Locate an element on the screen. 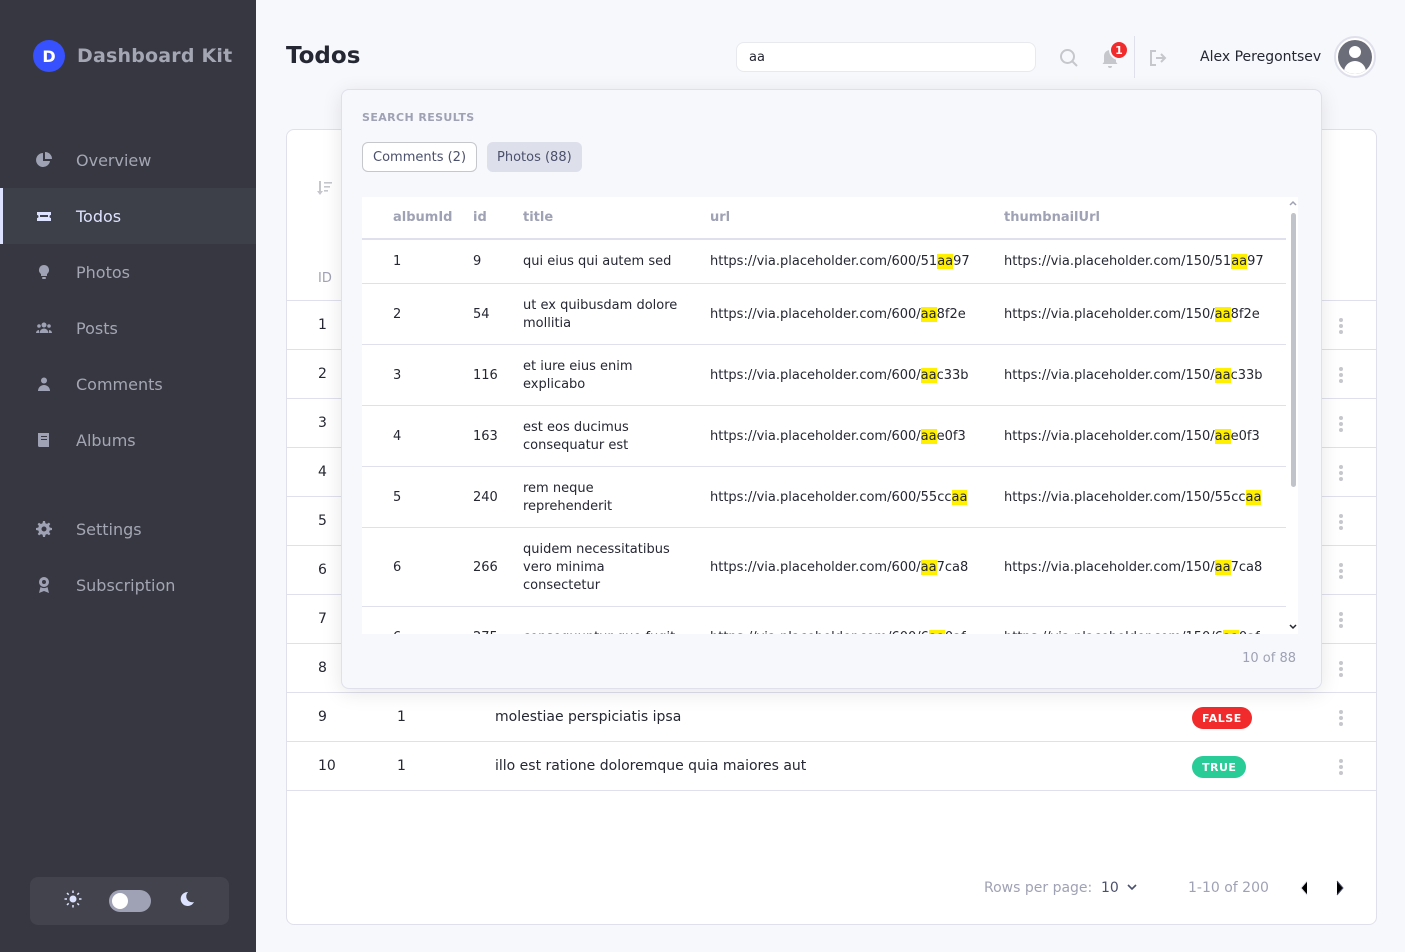 The height and width of the screenshot is (952, 1405). row-id: 8 is located at coordinates (322, 668).